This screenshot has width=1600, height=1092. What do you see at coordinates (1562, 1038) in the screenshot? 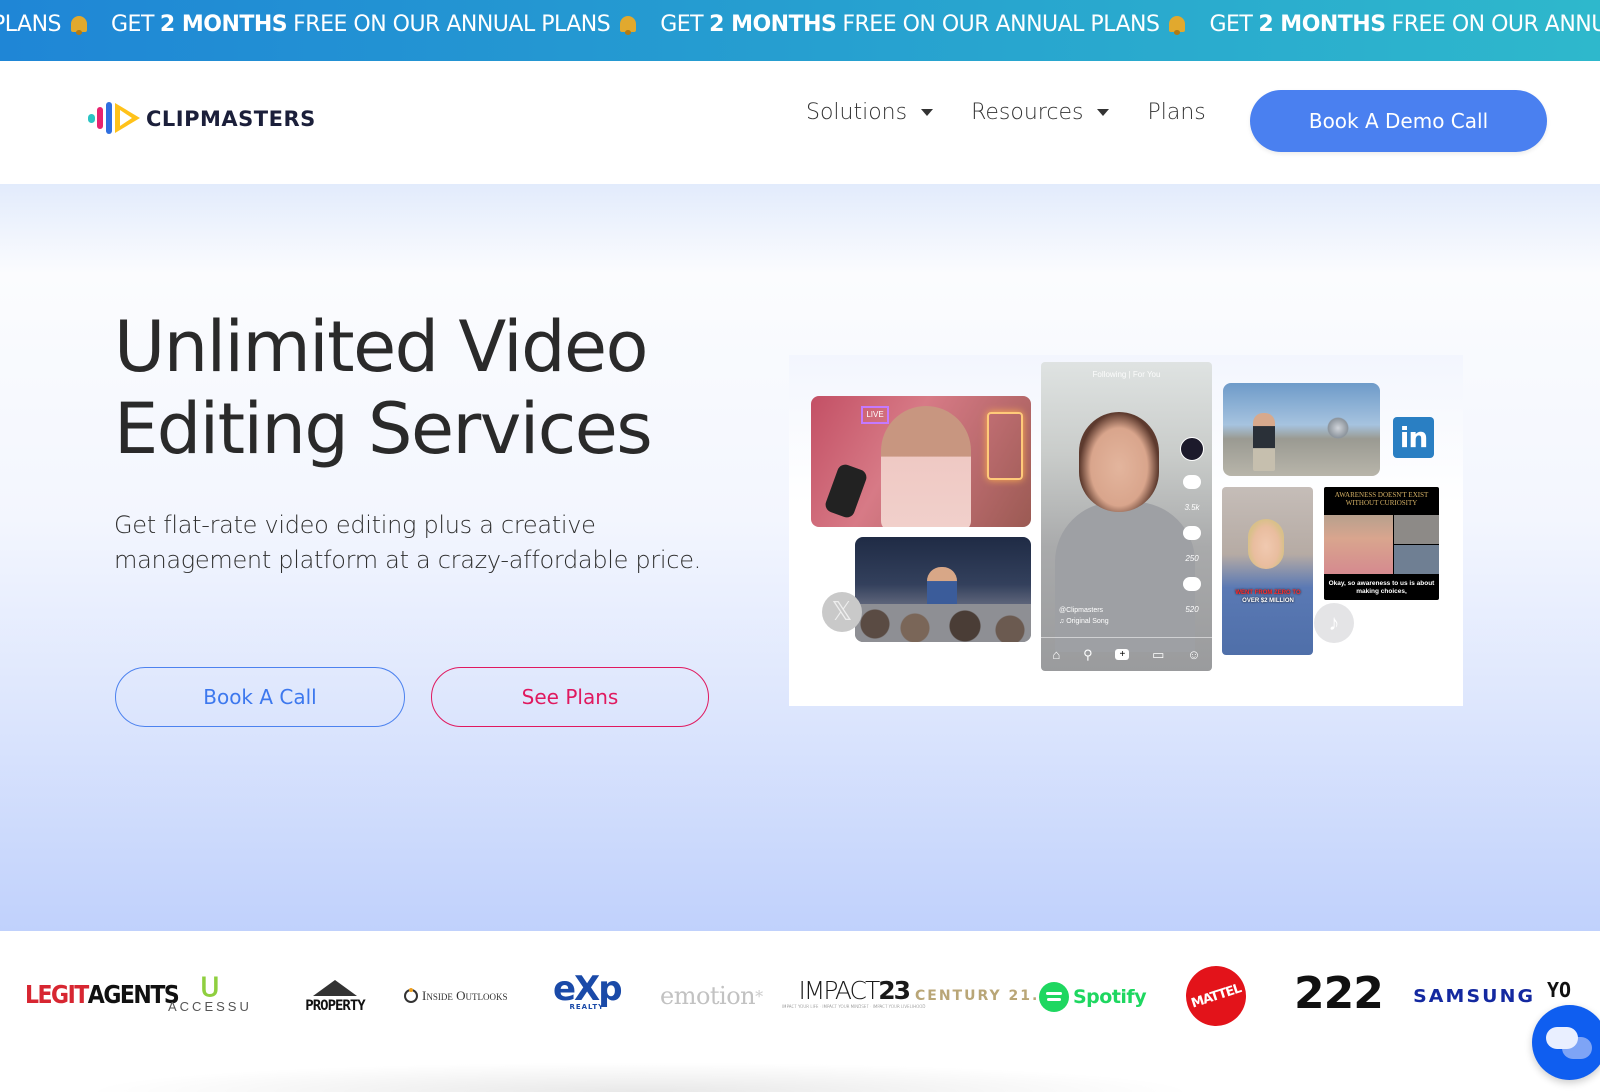
I see `chat-bubble-icon` at bounding box center [1562, 1038].